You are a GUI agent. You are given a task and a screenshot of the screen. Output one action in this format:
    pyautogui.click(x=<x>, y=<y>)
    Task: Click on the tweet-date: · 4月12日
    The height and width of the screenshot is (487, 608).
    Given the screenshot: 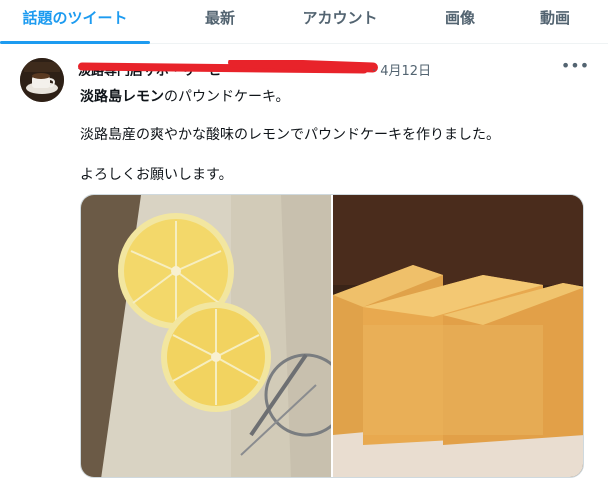 What is the action you would take?
    pyautogui.click(x=401, y=69)
    